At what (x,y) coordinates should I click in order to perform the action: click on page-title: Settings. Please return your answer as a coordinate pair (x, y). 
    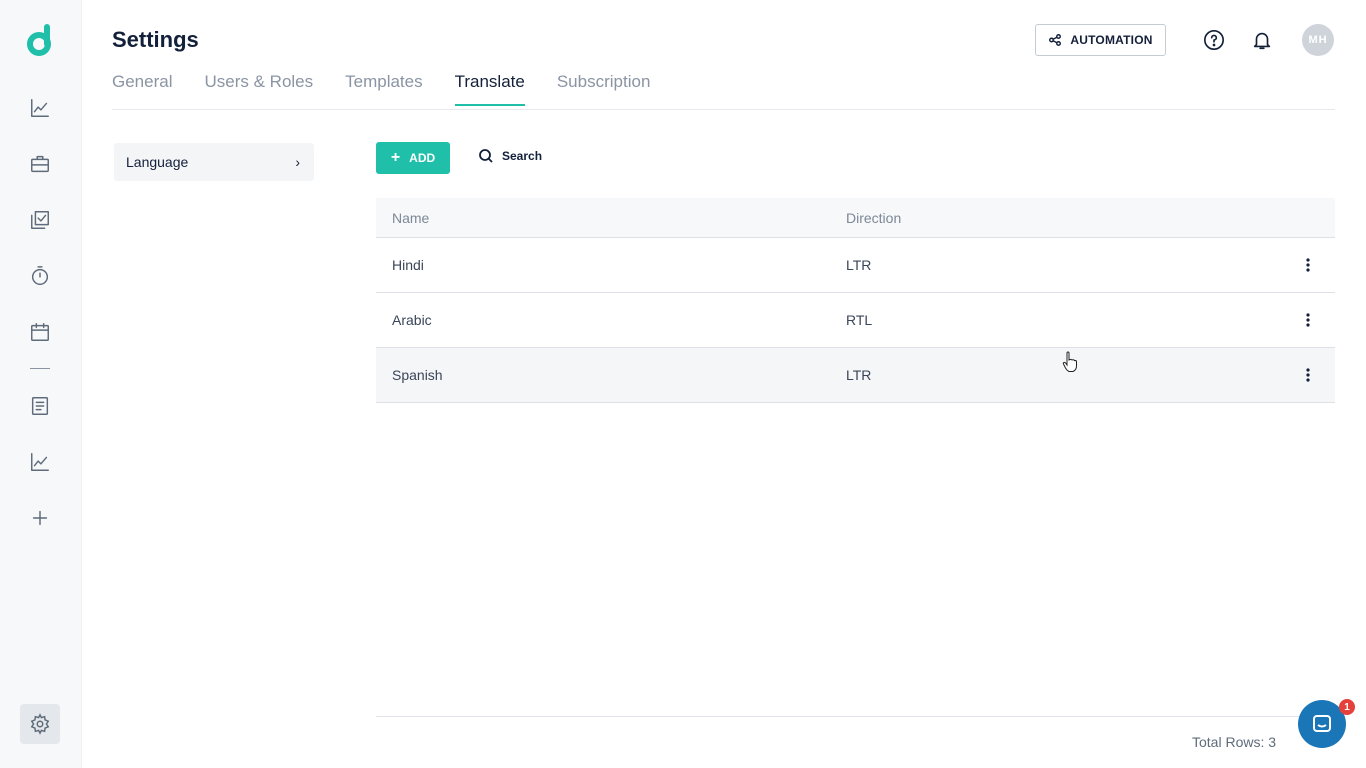
    Looking at the image, I should click on (155, 39).